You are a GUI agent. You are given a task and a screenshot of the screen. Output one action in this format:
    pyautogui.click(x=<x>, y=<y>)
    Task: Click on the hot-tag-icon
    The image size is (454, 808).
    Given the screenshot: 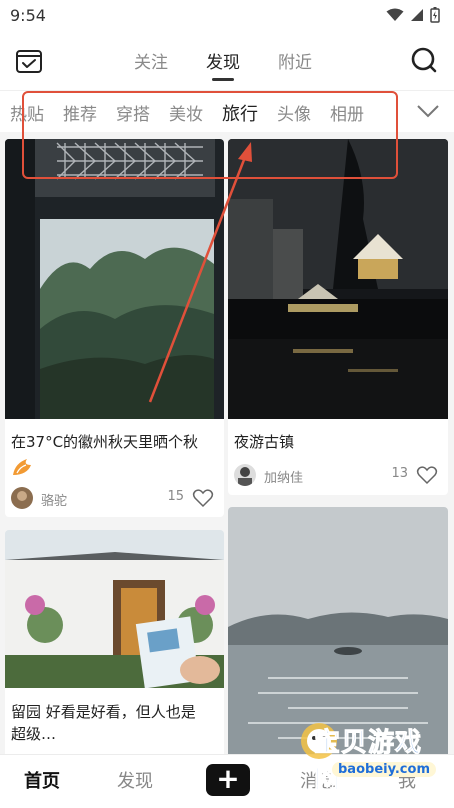 What is the action you would take?
    pyautogui.click(x=22, y=467)
    